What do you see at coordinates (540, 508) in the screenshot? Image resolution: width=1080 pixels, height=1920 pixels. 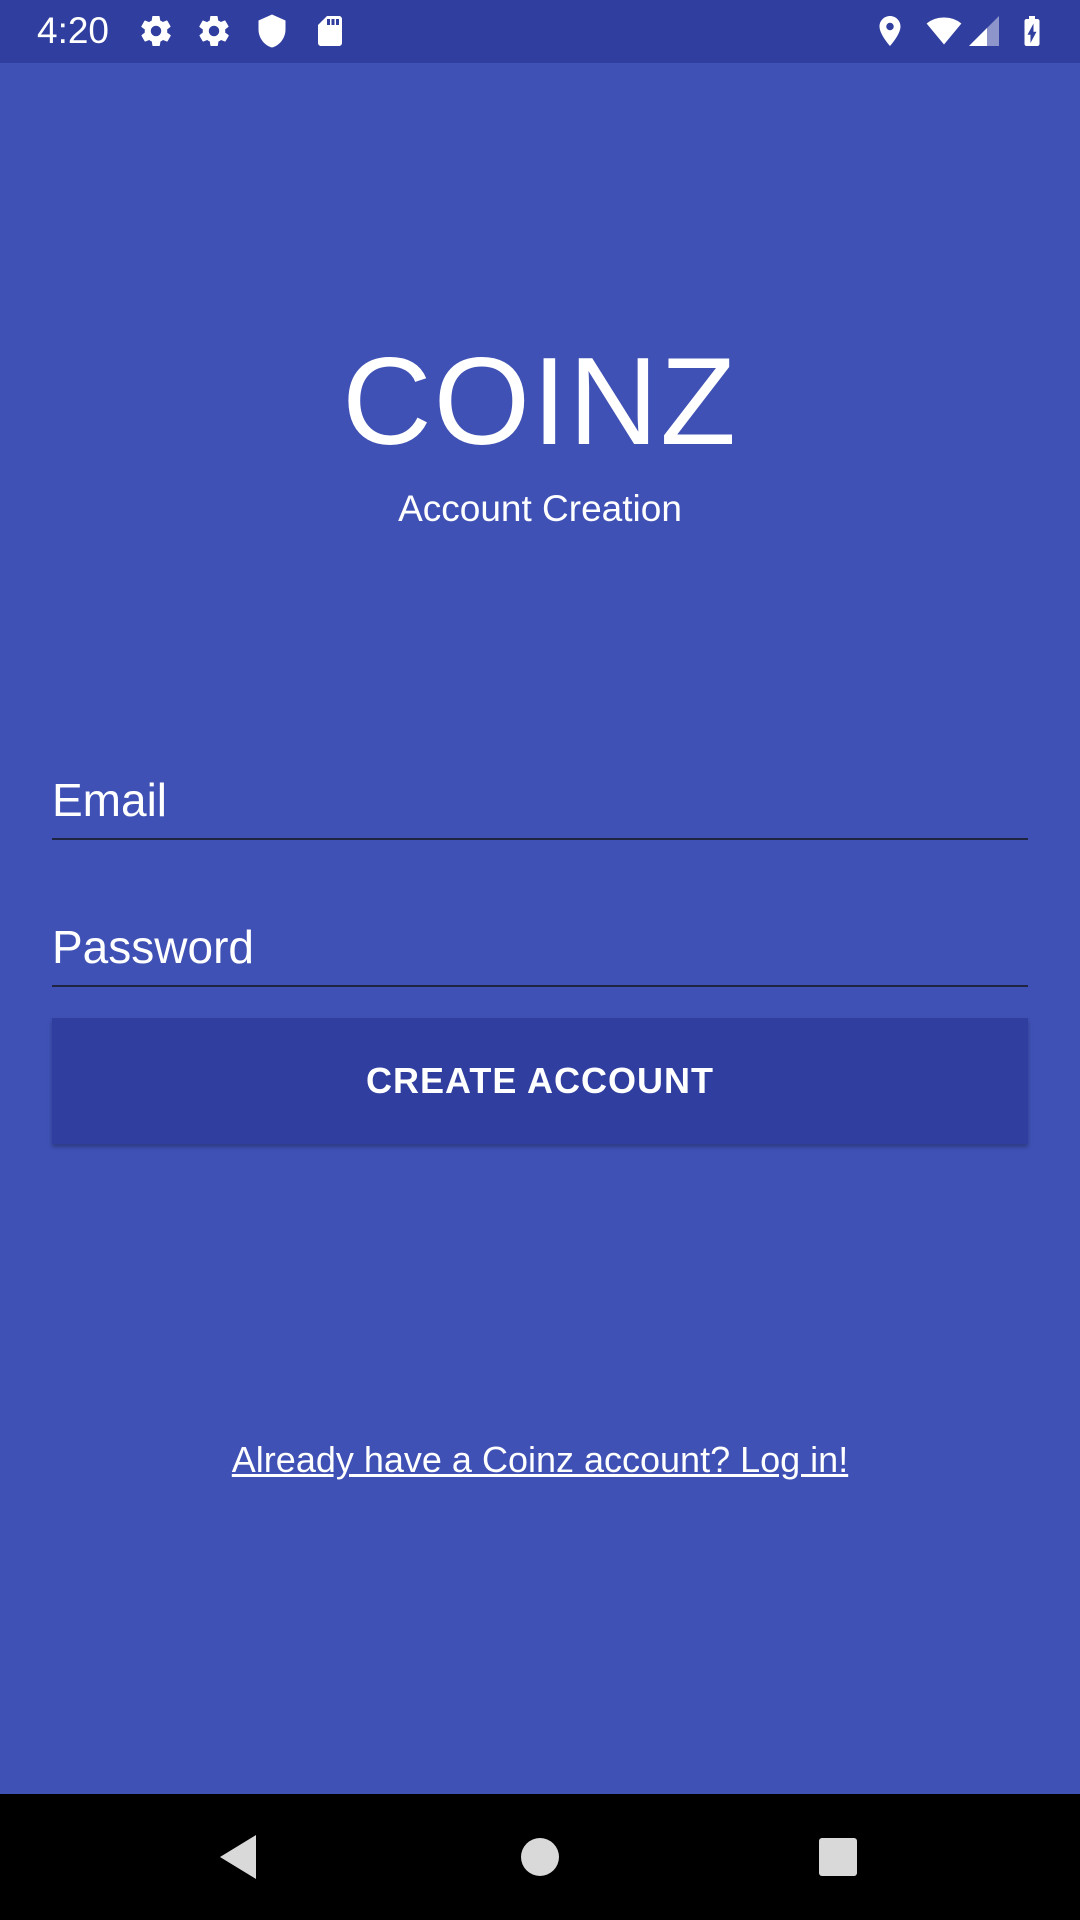 I see `page-subtitle: Account Creation` at bounding box center [540, 508].